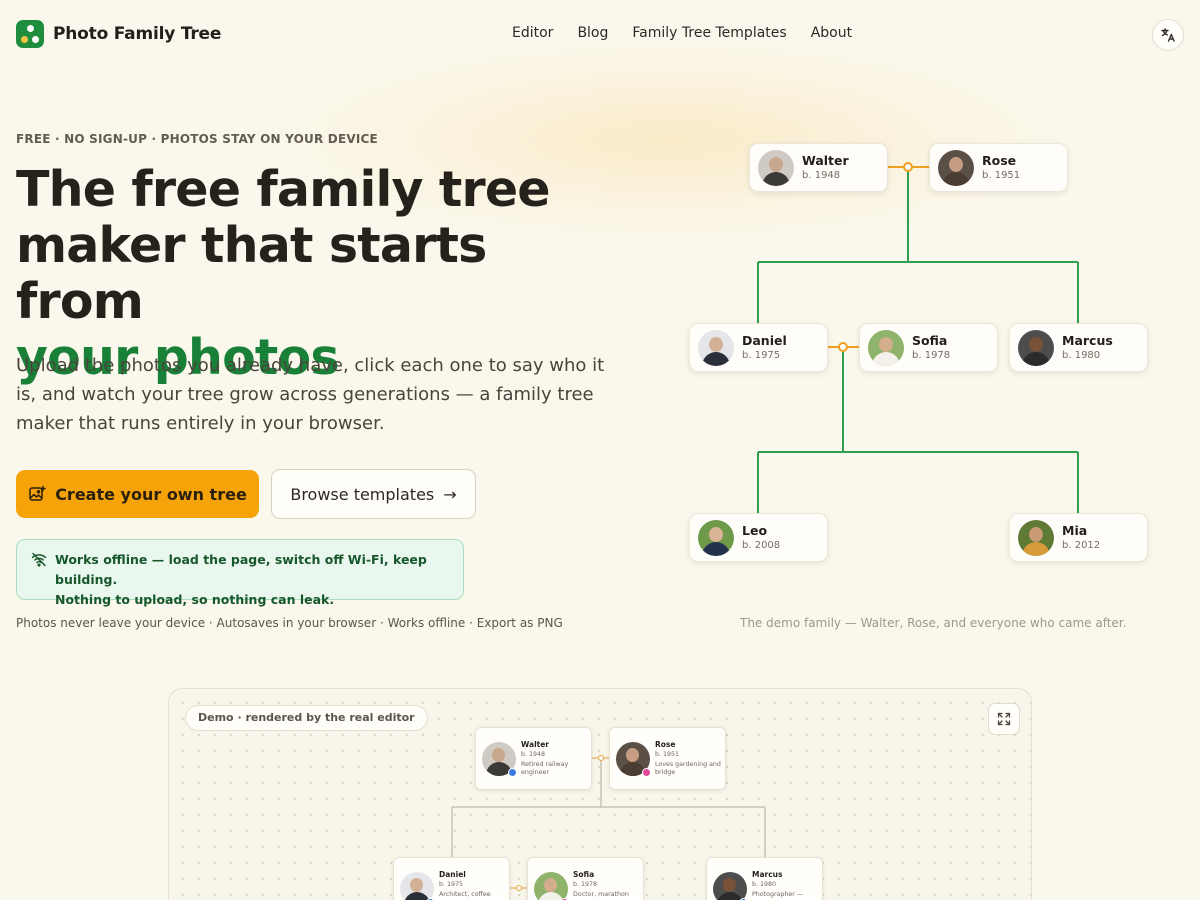 This screenshot has height=900, width=1200. What do you see at coordinates (1081, 545) in the screenshot?
I see `person-born: b. 2012` at bounding box center [1081, 545].